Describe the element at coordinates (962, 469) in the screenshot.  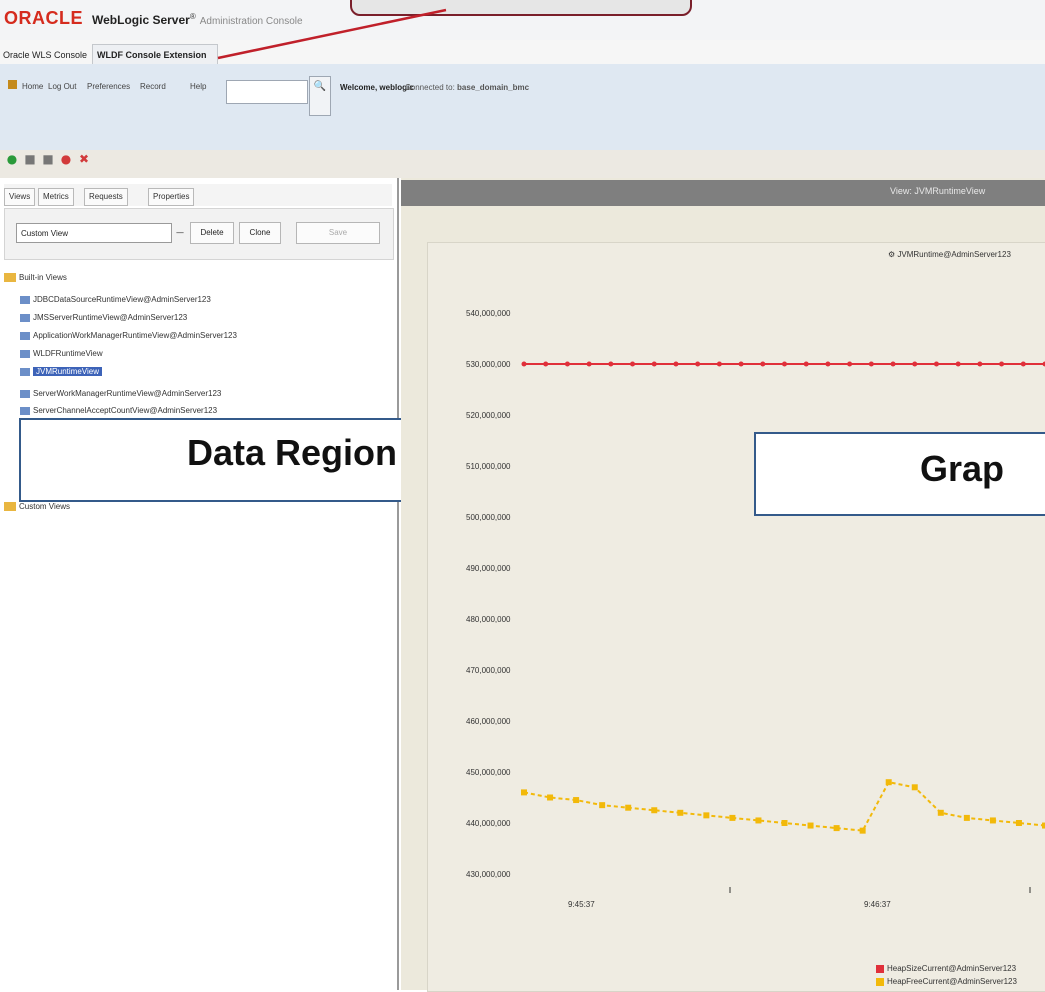
I see `graph-region-label: Grap` at that location.